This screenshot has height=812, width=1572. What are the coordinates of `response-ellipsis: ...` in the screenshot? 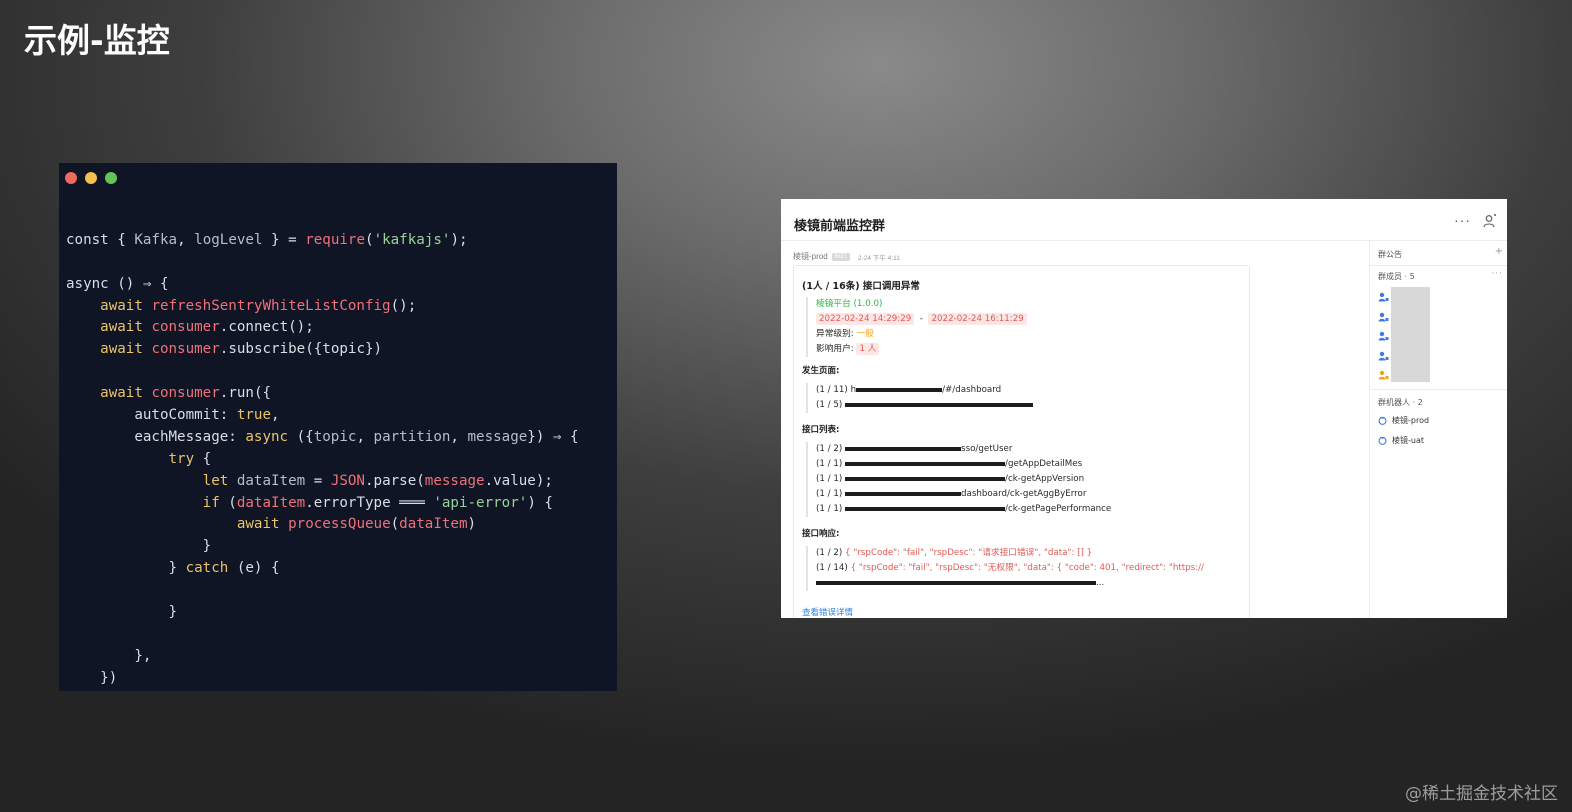 It's located at (1100, 583).